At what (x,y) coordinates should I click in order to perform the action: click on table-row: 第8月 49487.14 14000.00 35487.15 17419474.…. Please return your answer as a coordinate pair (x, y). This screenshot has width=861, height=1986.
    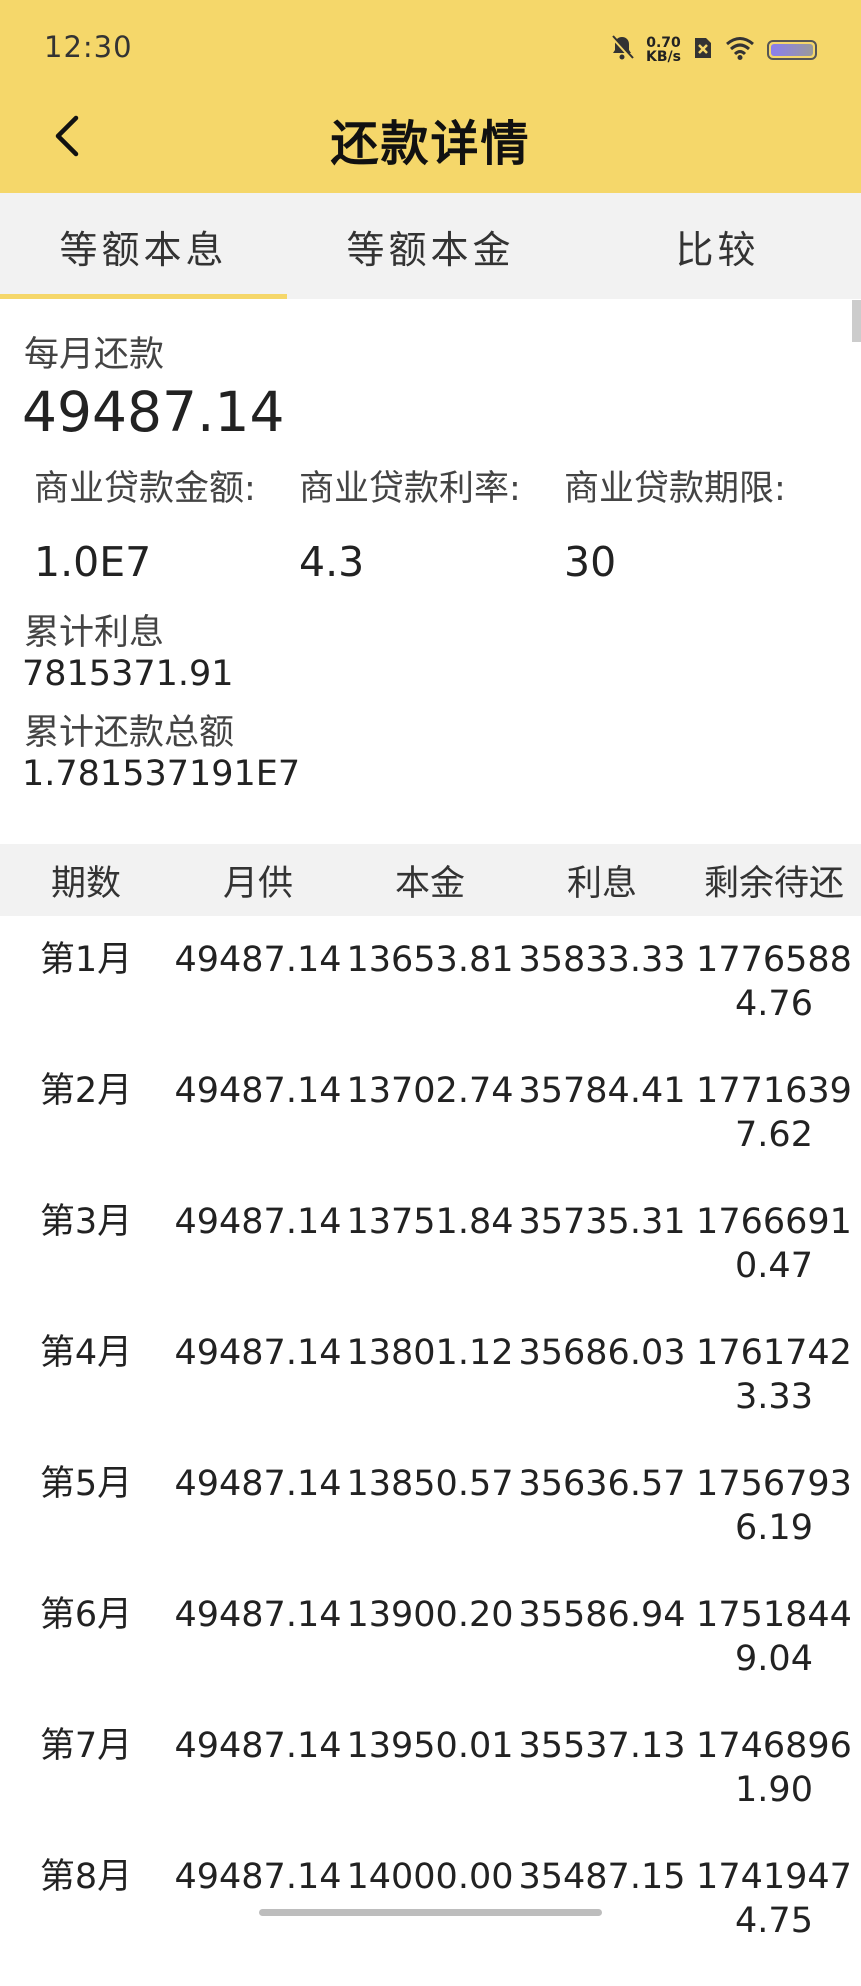
    Looking at the image, I should click on (430, 1920).